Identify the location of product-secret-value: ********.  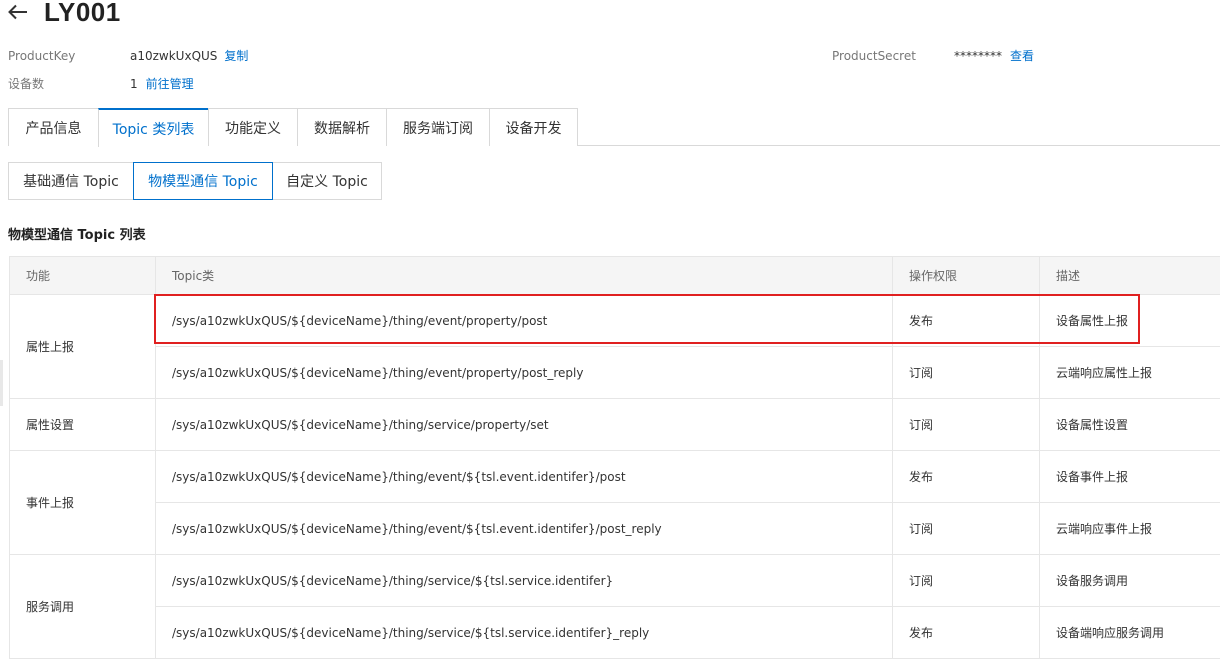
(978, 55).